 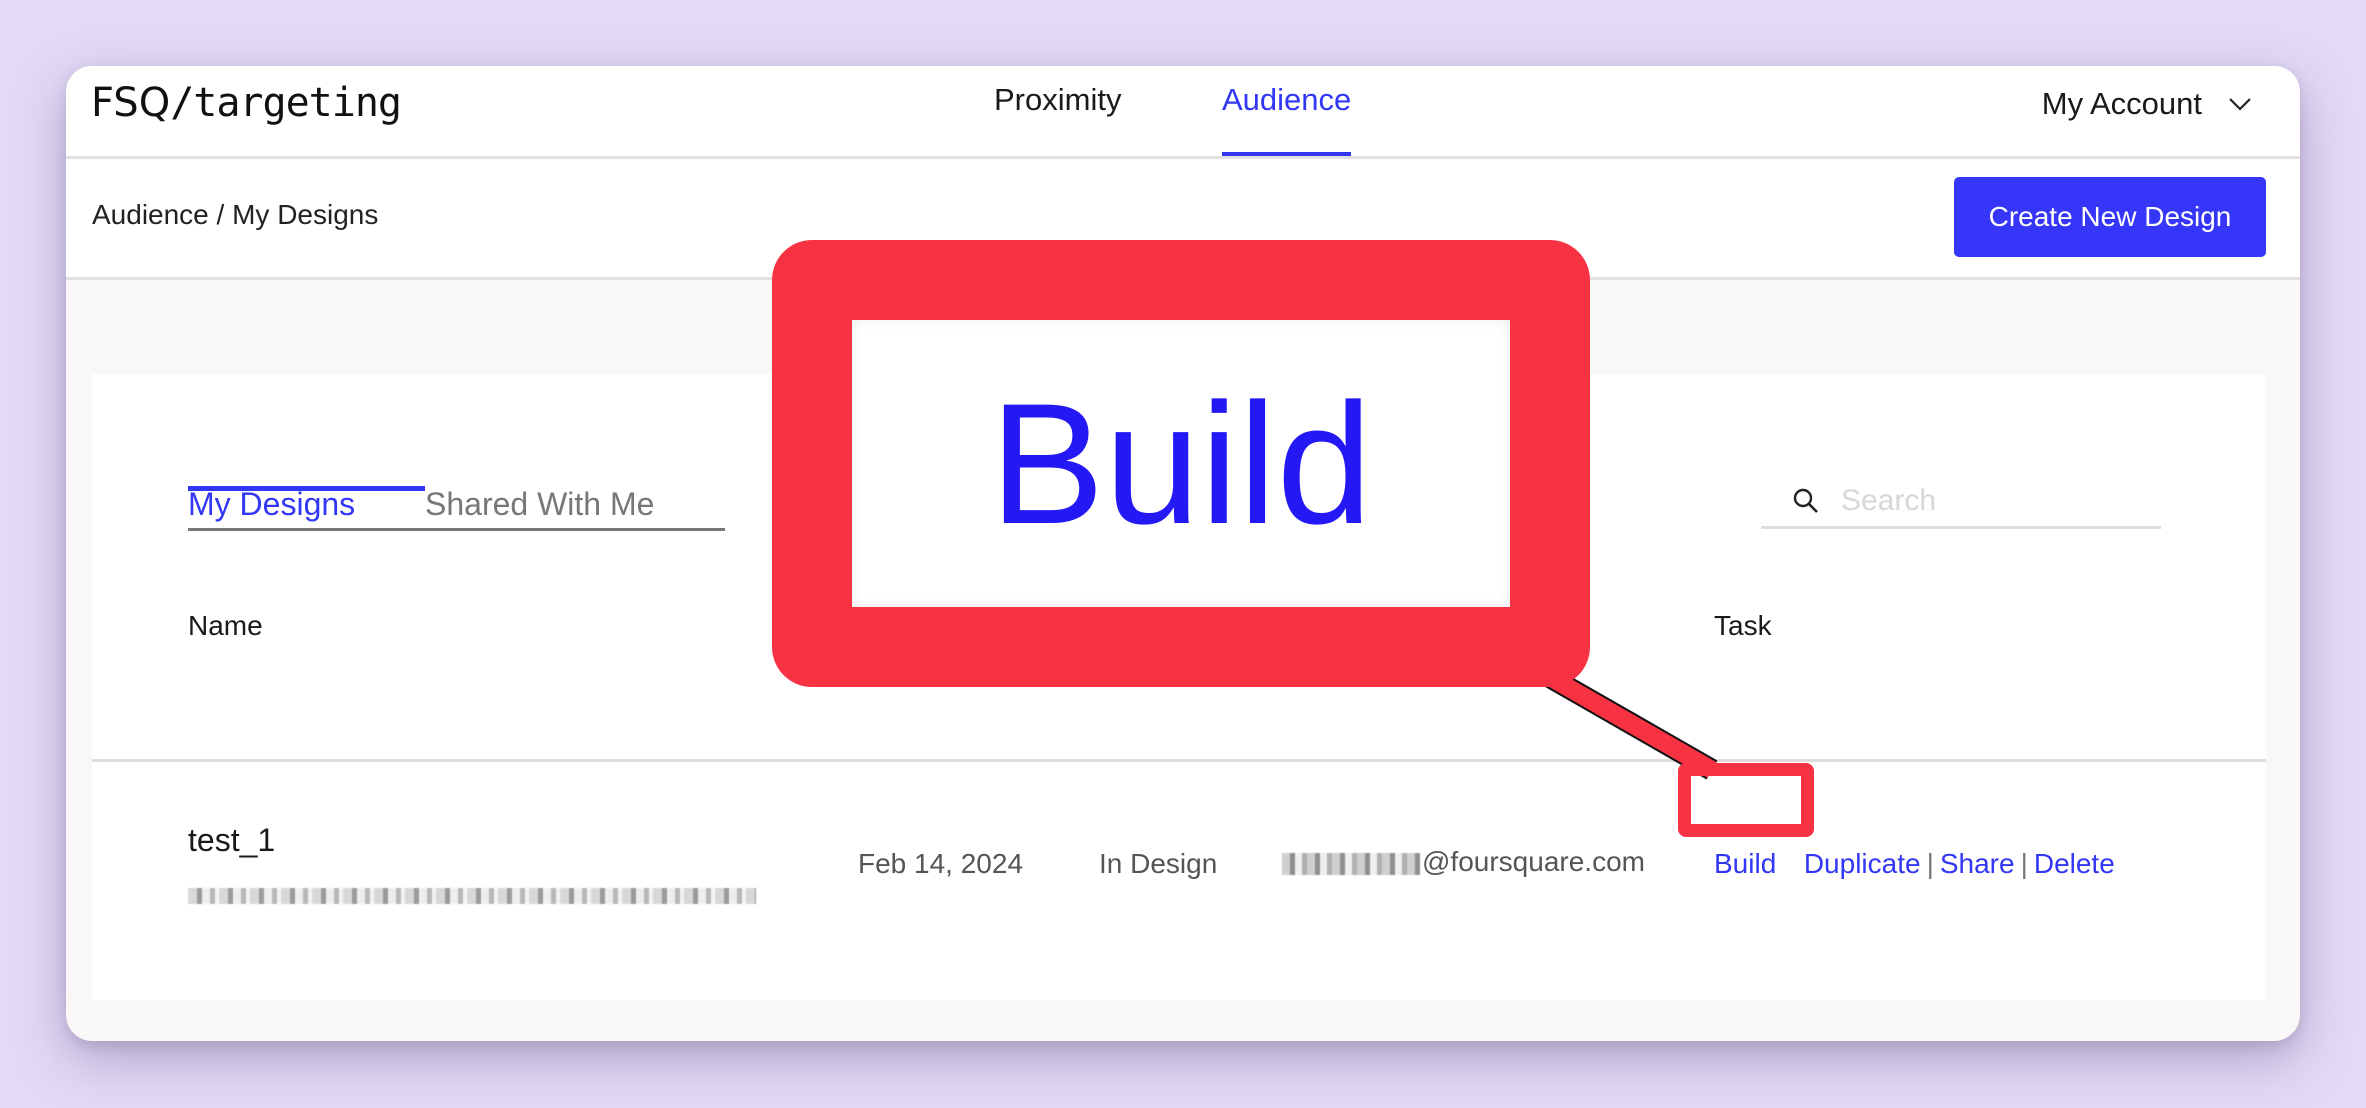 I want to click on logo-brand: FSQ, so click(x=131, y=103).